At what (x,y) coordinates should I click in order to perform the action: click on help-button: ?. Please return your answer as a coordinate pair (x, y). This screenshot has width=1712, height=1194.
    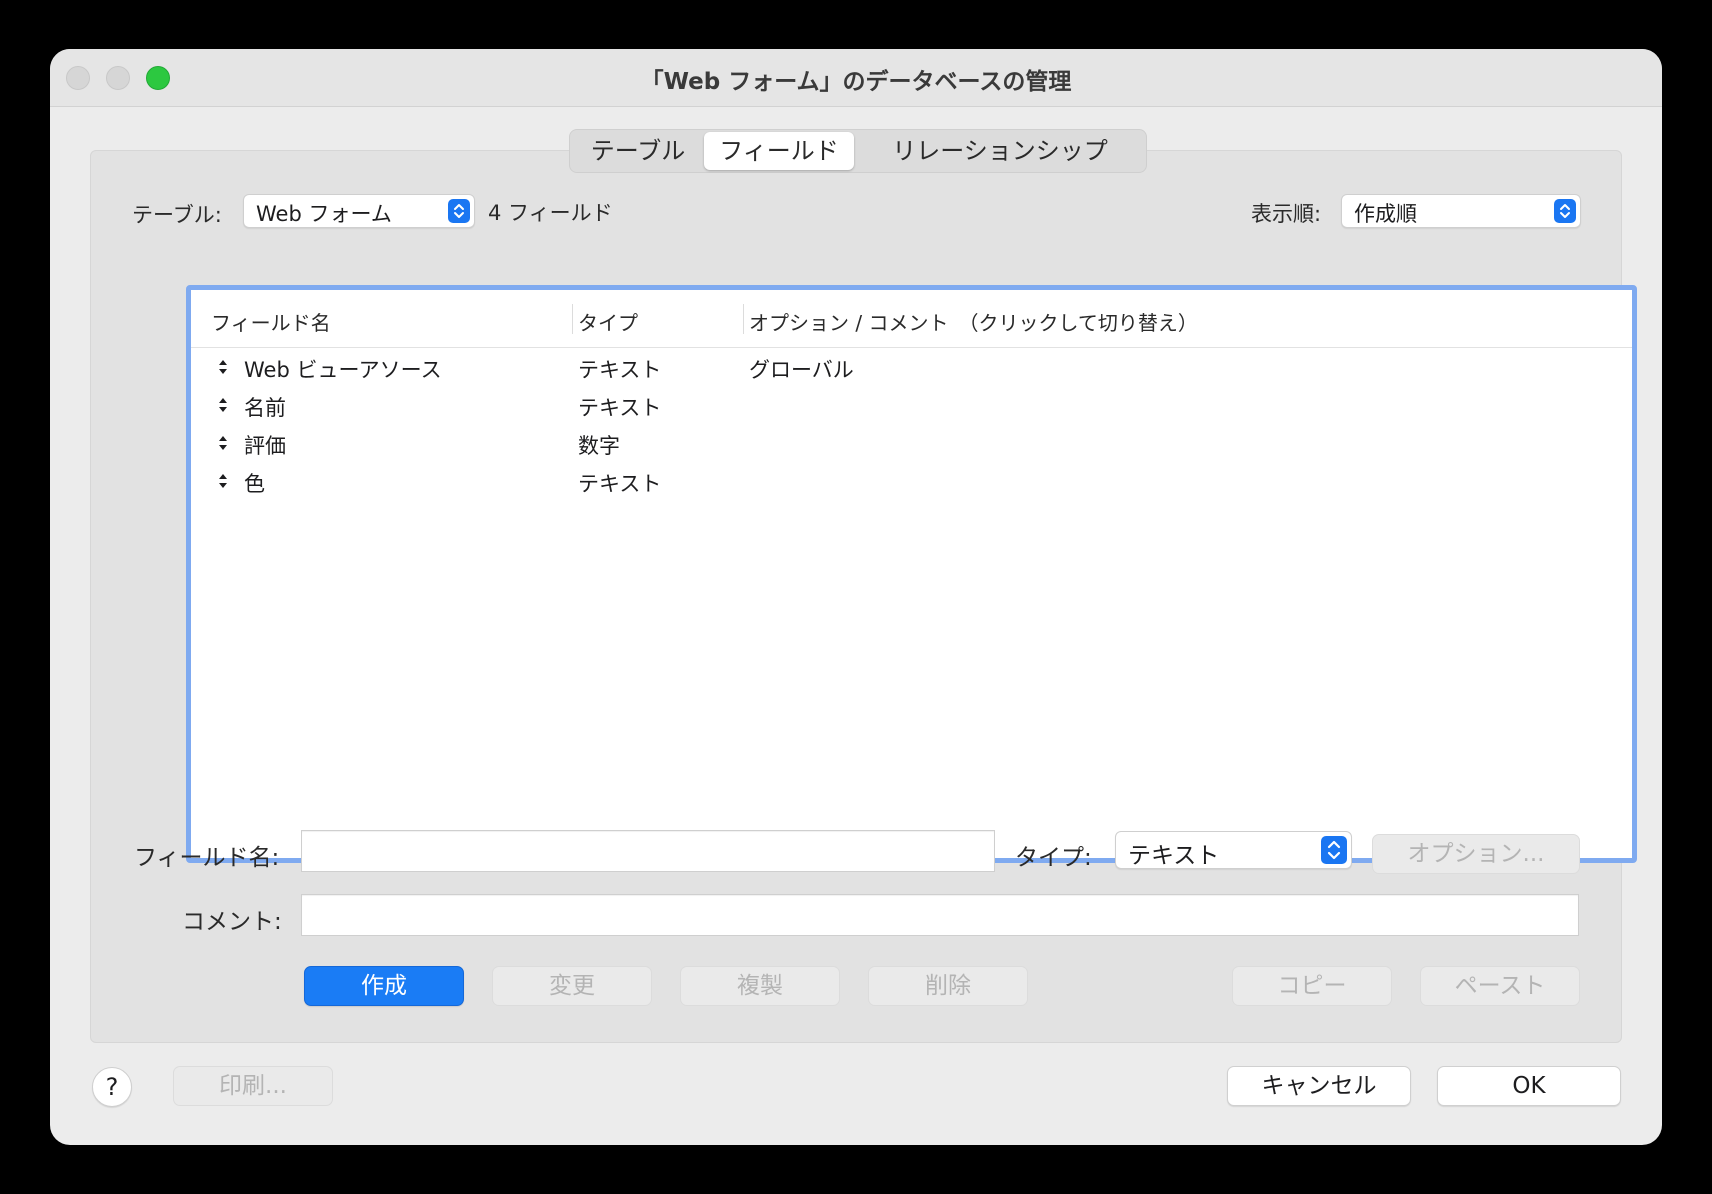
    Looking at the image, I should click on (112, 1087).